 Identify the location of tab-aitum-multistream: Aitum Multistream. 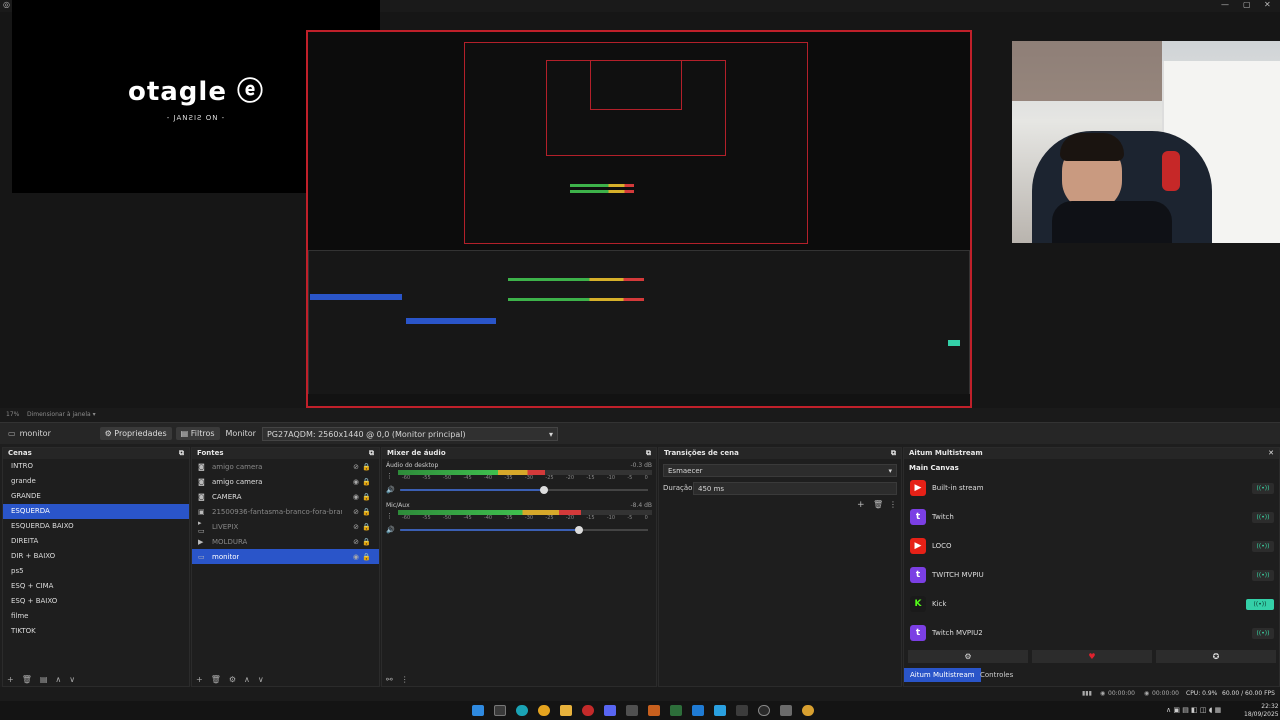
(942, 675).